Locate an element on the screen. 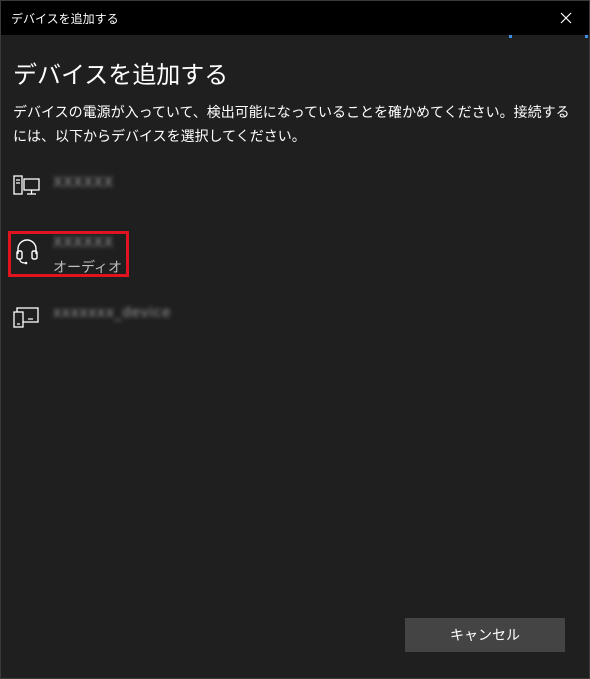  close-button is located at coordinates (566, 18).